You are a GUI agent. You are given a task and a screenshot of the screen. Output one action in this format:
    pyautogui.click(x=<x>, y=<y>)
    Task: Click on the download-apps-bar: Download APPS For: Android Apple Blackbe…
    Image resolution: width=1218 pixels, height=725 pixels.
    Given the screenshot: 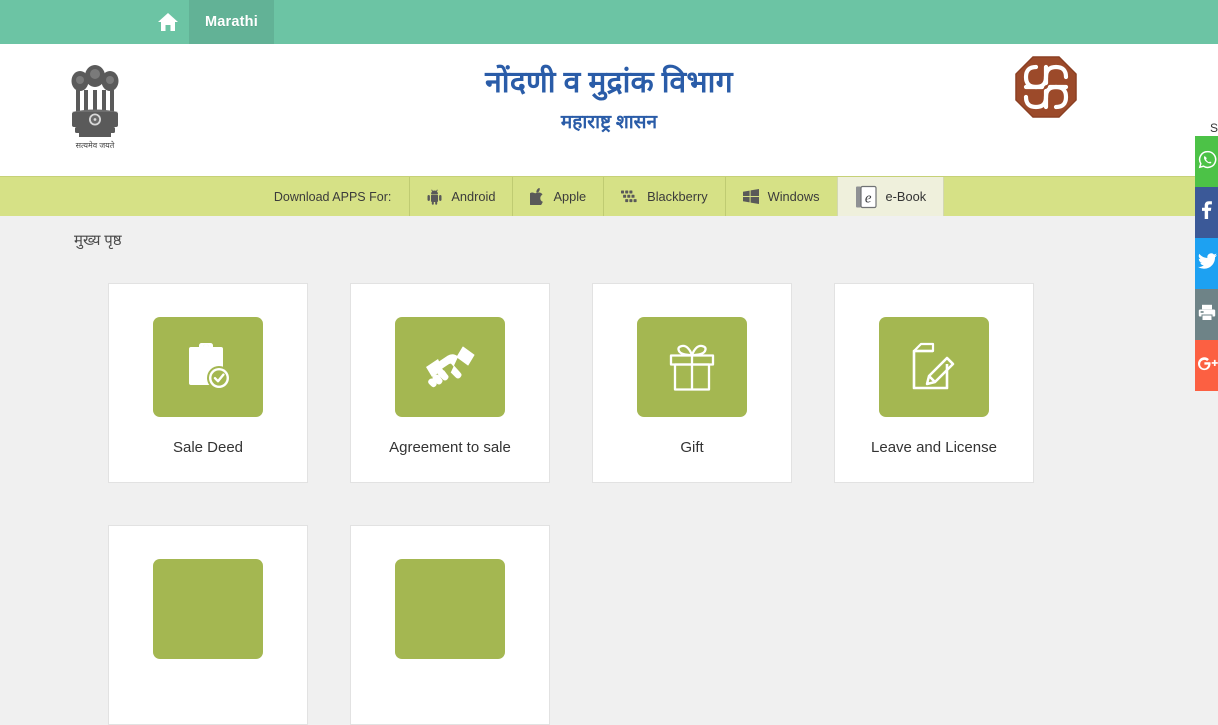 What is the action you would take?
    pyautogui.click(x=609, y=196)
    